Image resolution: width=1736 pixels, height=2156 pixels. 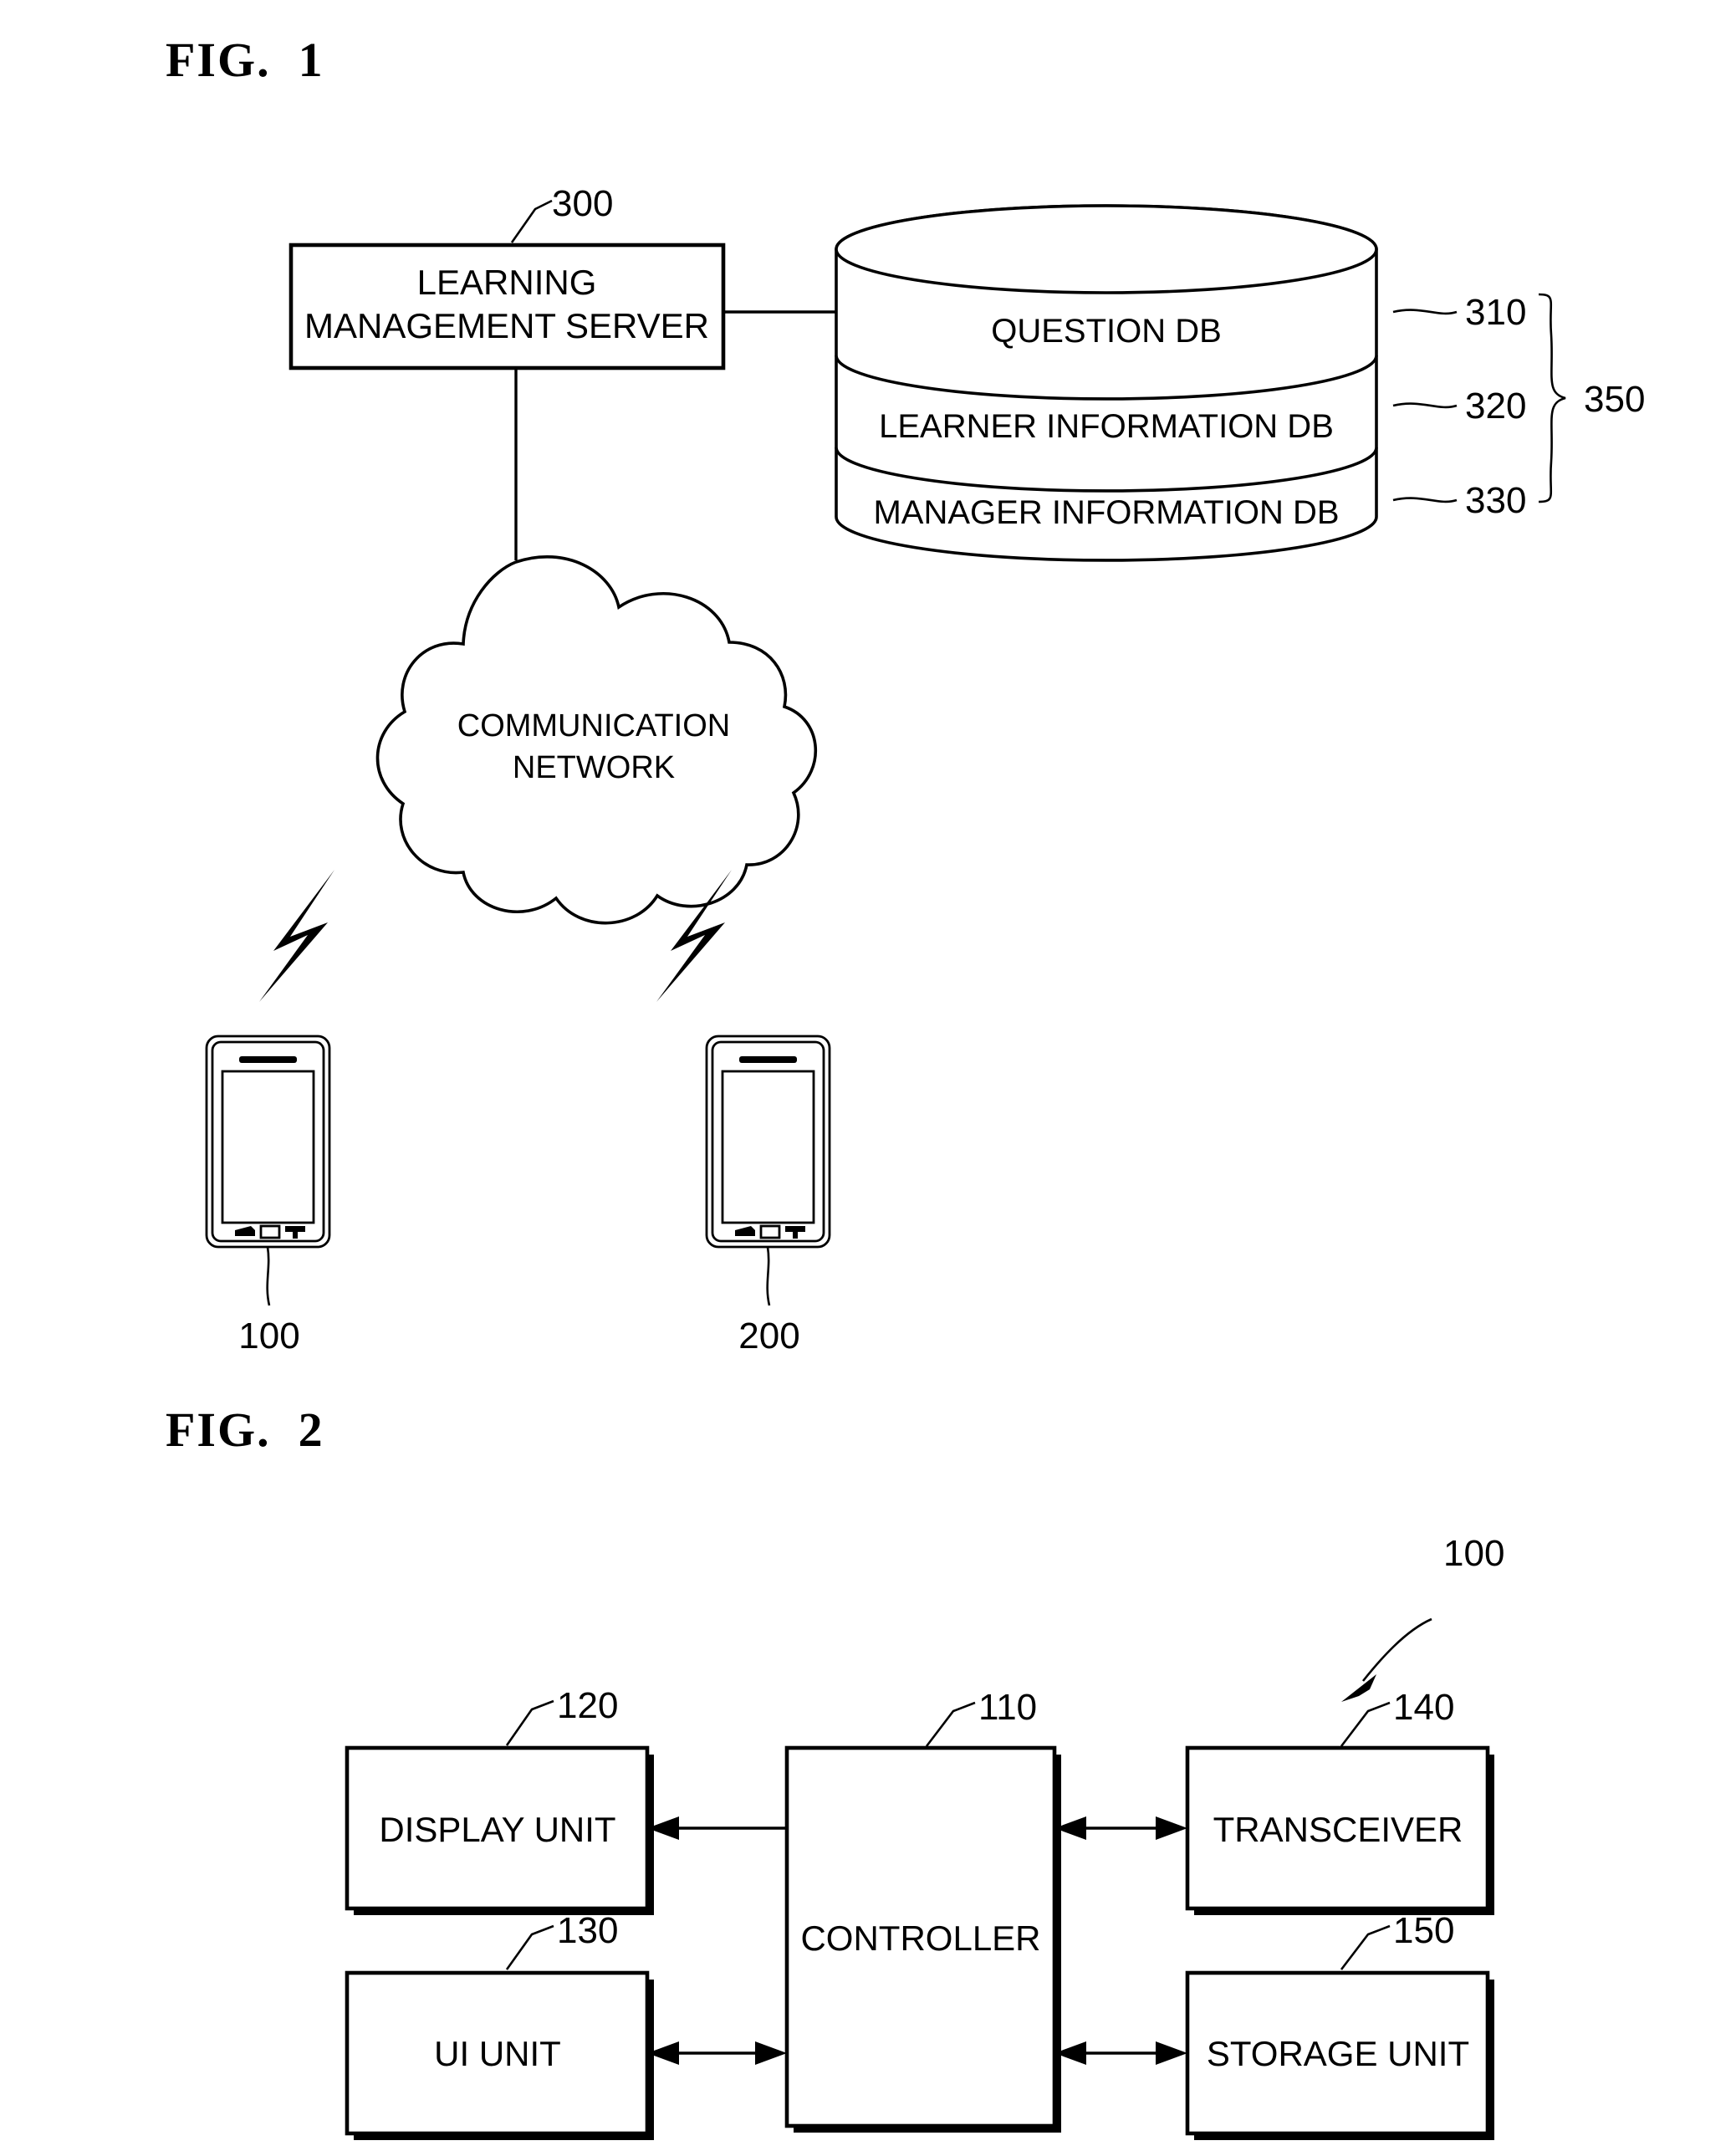 I want to click on block-label-storage-unit: STORAGE UNIT, so click(x=1338, y=2053).